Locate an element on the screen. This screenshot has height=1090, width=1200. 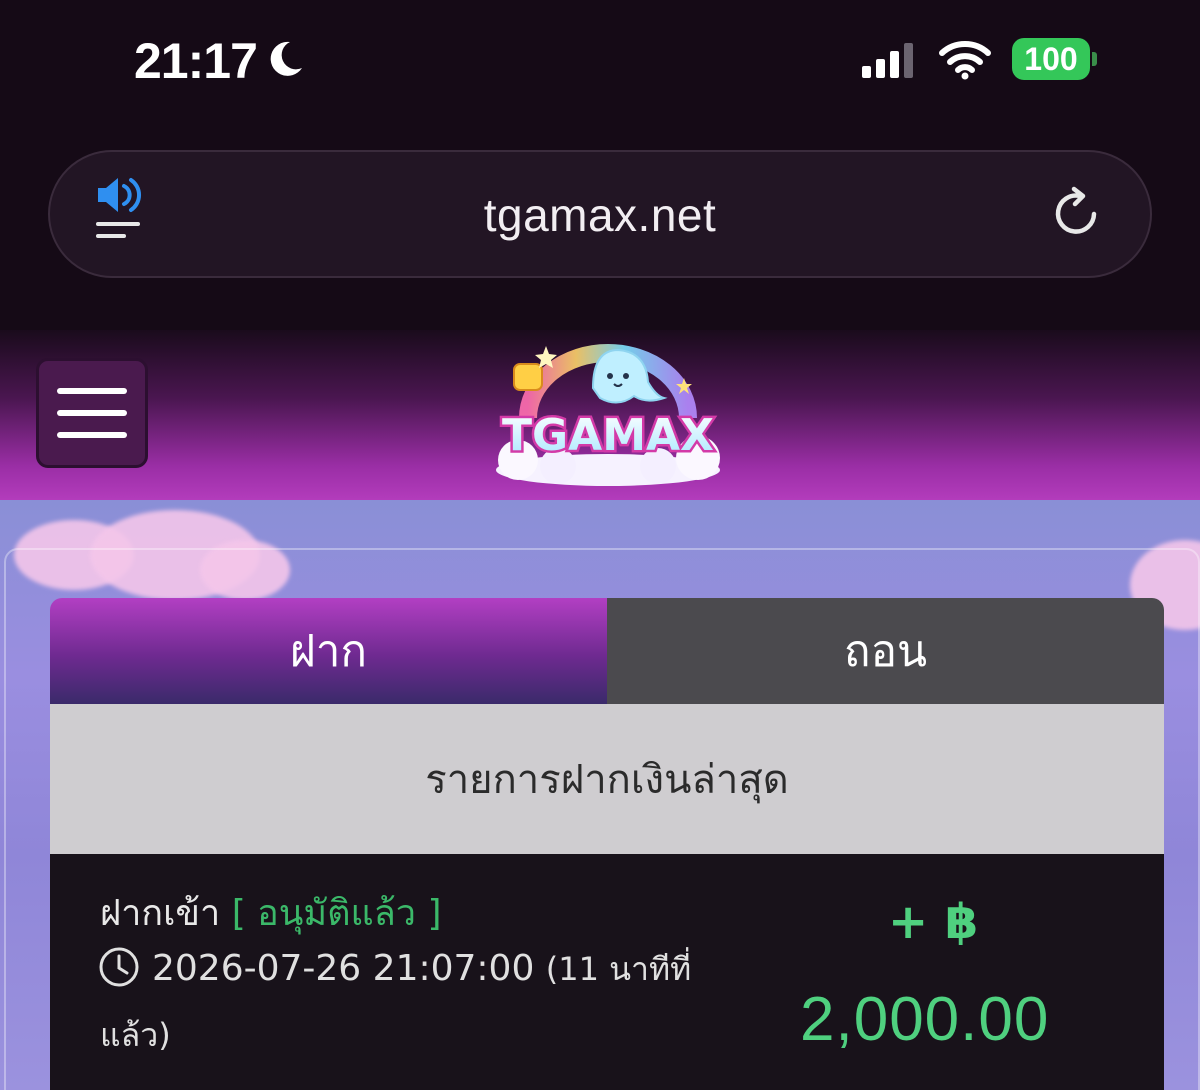
battery-level: 100 is located at coordinates (1051, 58).